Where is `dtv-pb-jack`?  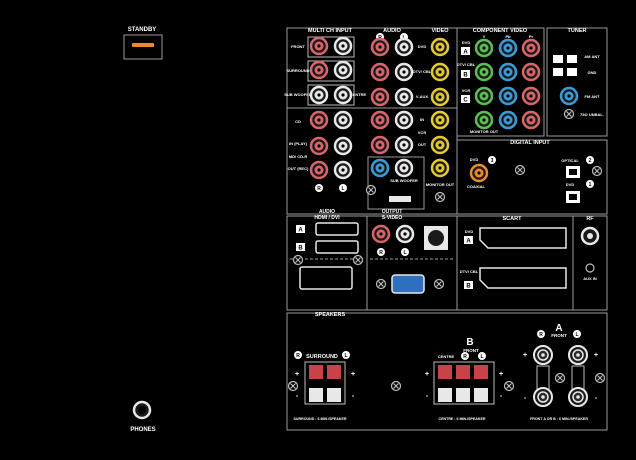 dtv-pb-jack is located at coordinates (508, 72).